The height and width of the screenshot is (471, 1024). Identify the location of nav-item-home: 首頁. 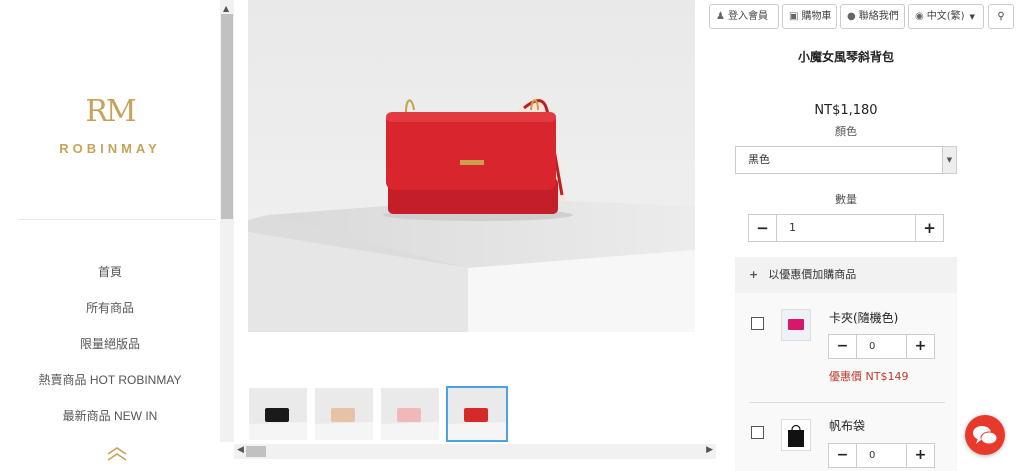
(110, 280).